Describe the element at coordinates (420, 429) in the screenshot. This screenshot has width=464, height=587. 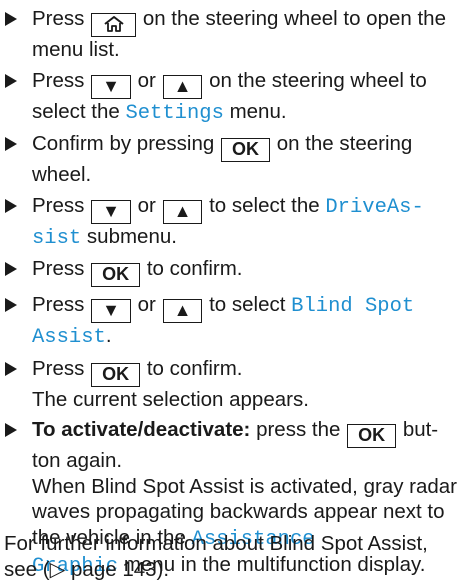
I see `step-text: but-` at that location.